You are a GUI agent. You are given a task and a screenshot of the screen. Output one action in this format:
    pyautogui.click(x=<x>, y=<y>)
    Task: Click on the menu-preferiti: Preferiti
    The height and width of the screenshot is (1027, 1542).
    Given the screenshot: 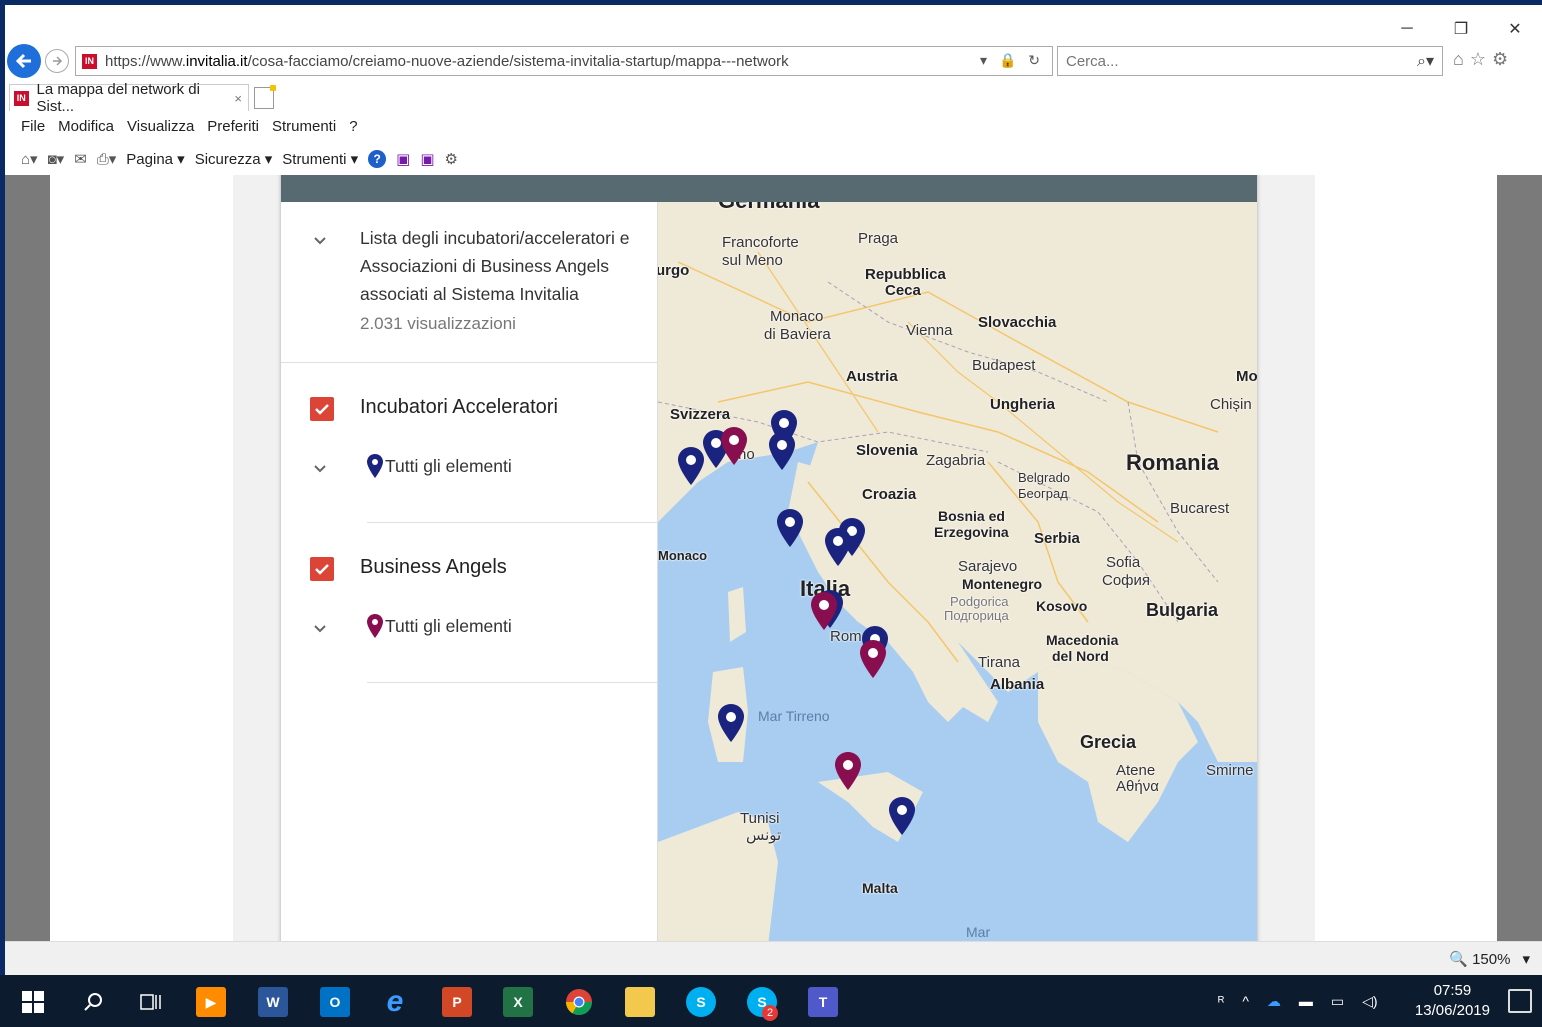 What is the action you would take?
    pyautogui.click(x=233, y=126)
    